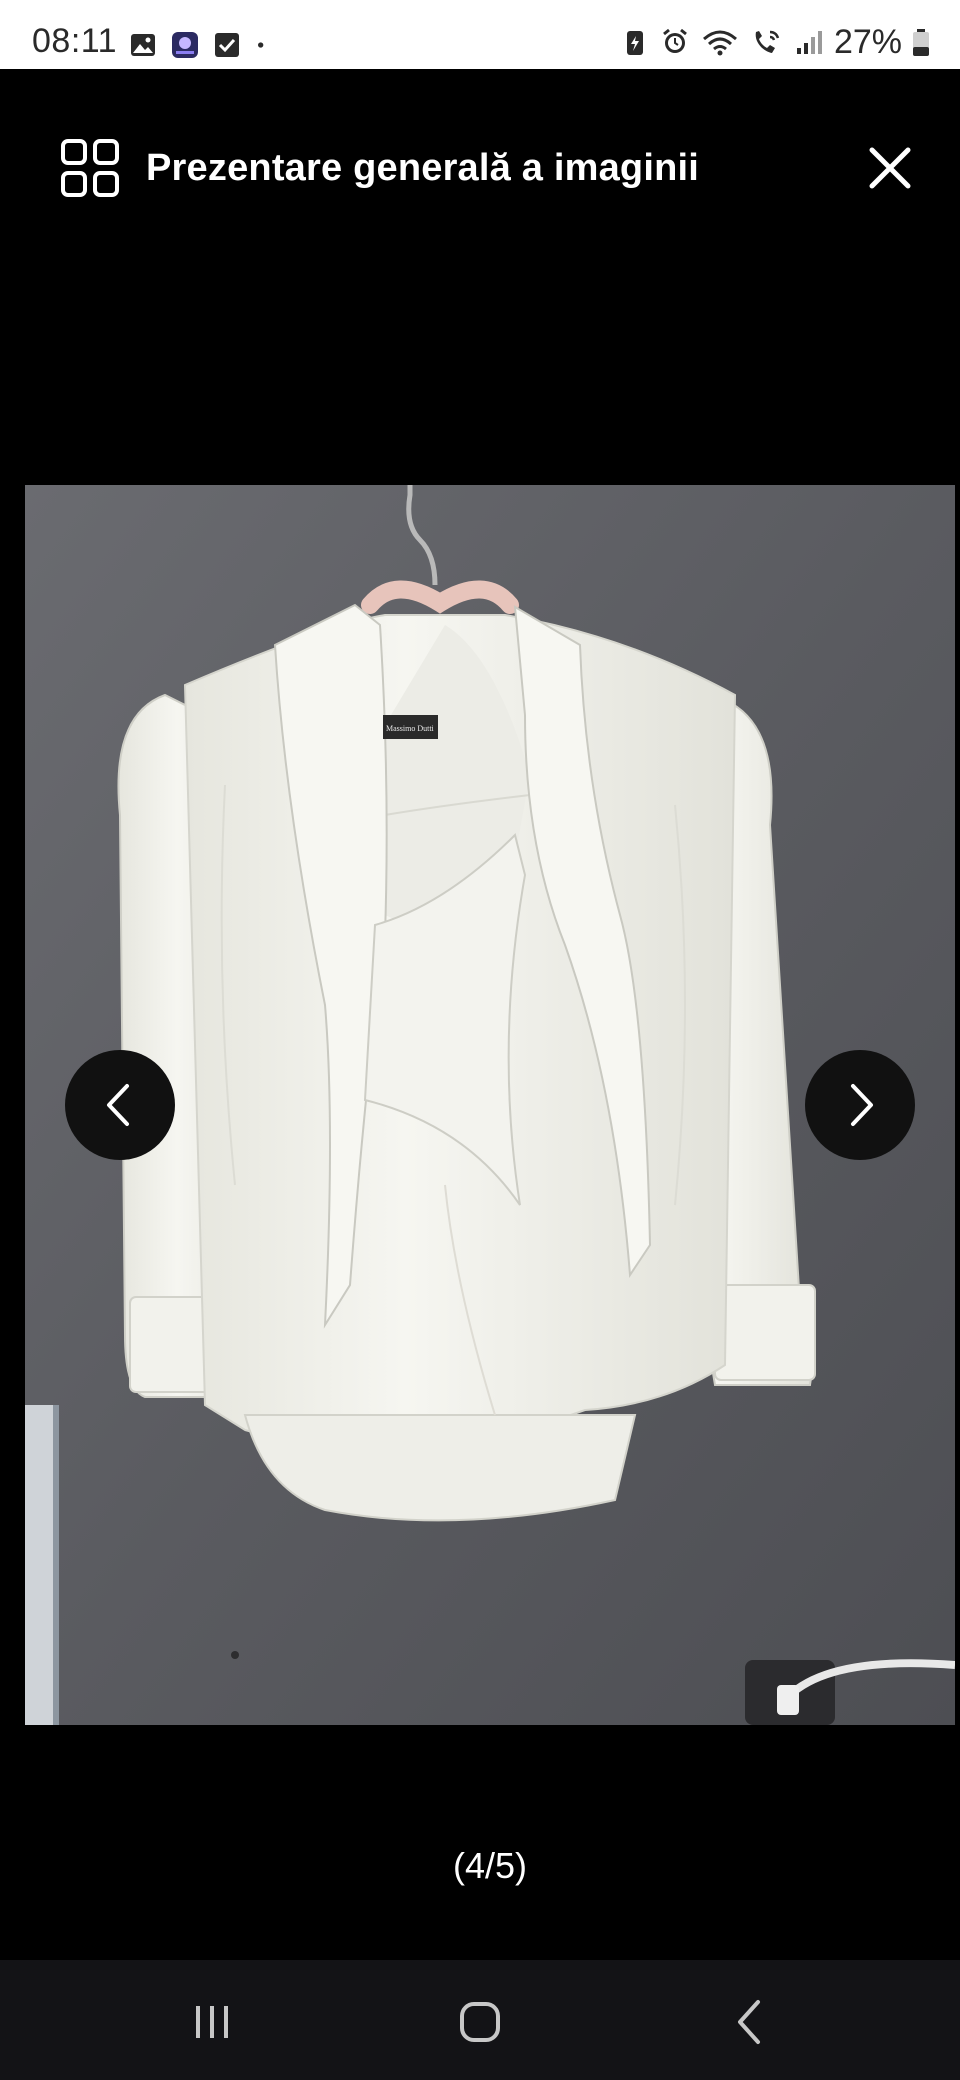 The image size is (960, 2080). Describe the element at coordinates (201, 45) in the screenshot. I see `status-left-icons` at that location.